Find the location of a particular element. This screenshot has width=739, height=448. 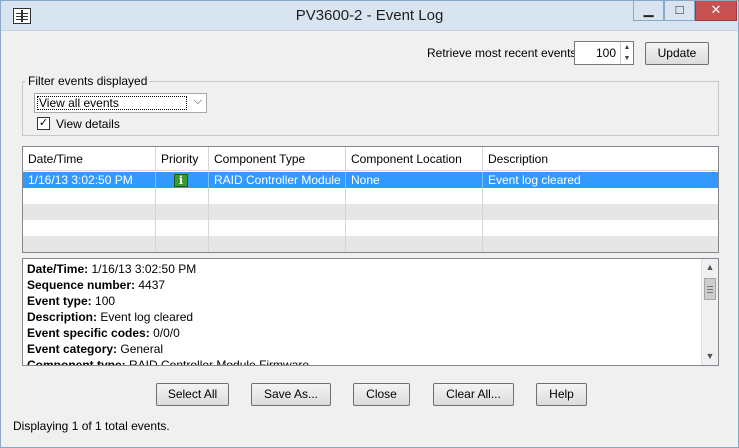

view-details-checkbox: ✓ is located at coordinates (43, 123).